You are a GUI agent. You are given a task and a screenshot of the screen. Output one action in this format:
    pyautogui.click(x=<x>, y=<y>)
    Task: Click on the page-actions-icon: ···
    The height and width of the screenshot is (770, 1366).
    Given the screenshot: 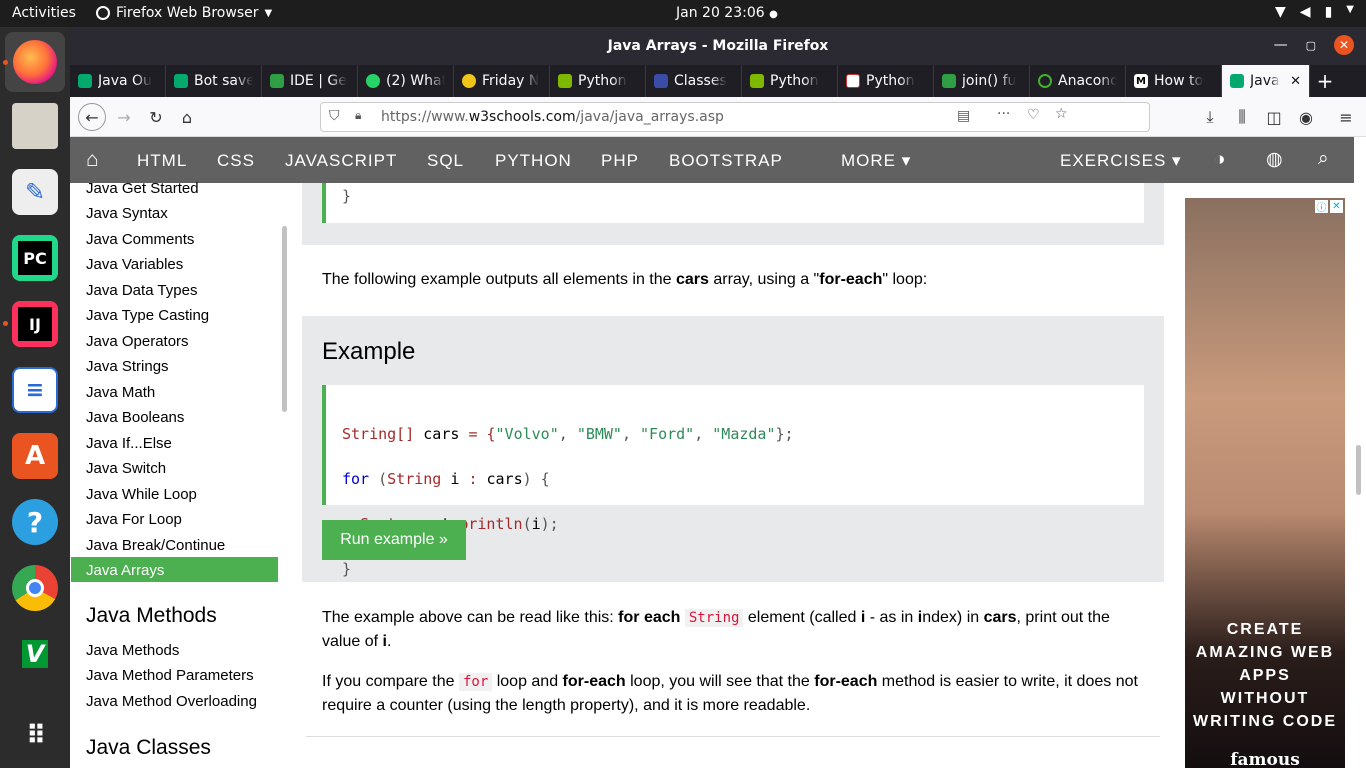 What is the action you would take?
    pyautogui.click(x=1003, y=114)
    